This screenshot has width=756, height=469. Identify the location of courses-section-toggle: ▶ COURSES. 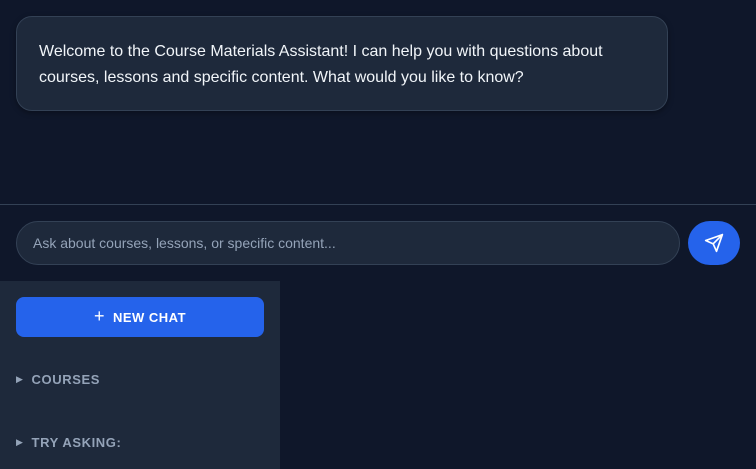
(58, 379).